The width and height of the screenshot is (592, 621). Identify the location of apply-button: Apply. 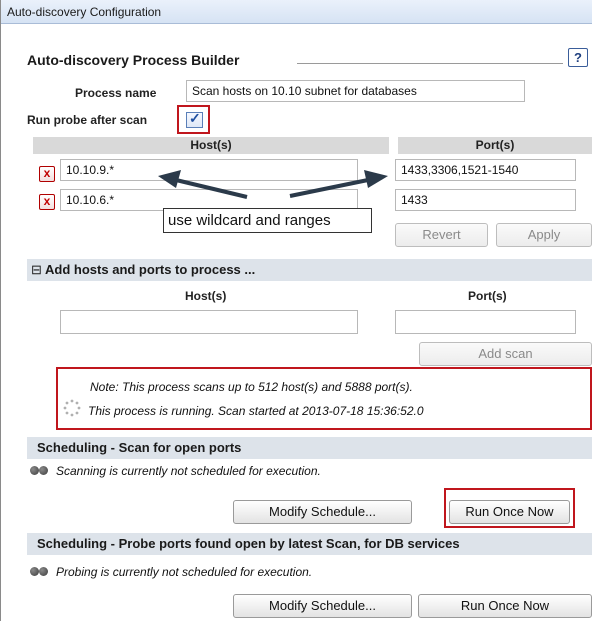
(544, 235).